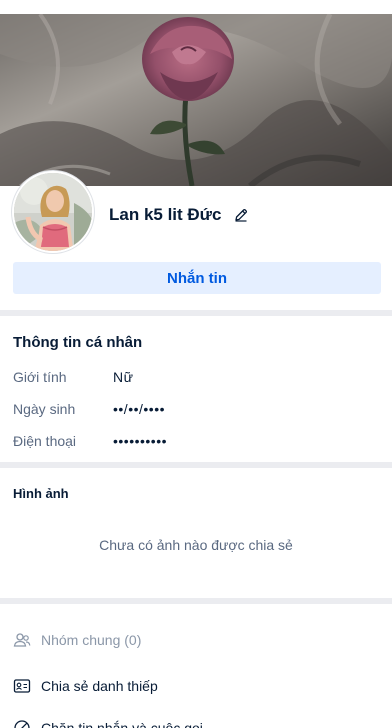 This screenshot has width=392, height=728. I want to click on block-icon, so click(22, 723).